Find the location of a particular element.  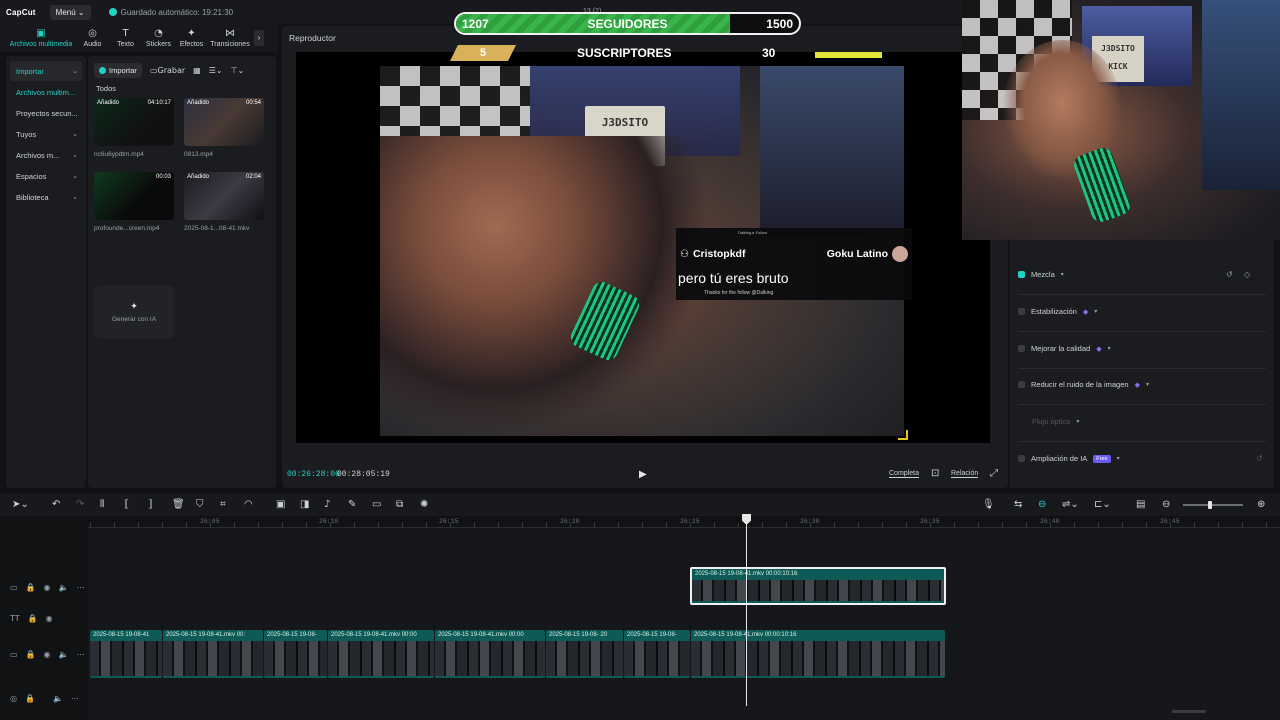

crop-icon: ⌗ is located at coordinates (223, 504).